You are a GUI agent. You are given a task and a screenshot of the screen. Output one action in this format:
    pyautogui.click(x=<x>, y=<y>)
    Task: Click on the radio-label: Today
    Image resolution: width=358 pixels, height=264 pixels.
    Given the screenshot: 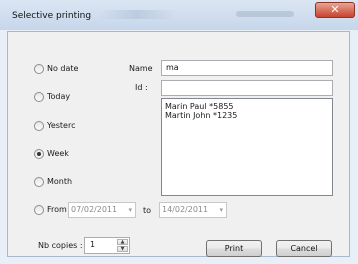 What is the action you would take?
    pyautogui.click(x=59, y=96)
    